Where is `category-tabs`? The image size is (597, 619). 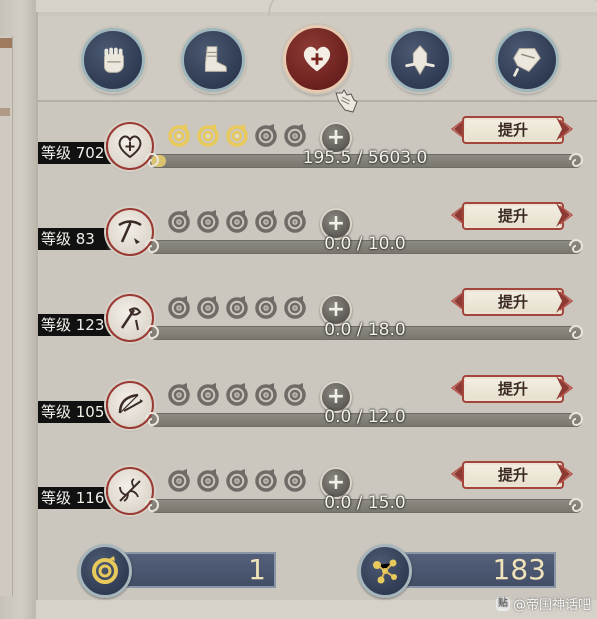 category-tabs is located at coordinates (317, 59).